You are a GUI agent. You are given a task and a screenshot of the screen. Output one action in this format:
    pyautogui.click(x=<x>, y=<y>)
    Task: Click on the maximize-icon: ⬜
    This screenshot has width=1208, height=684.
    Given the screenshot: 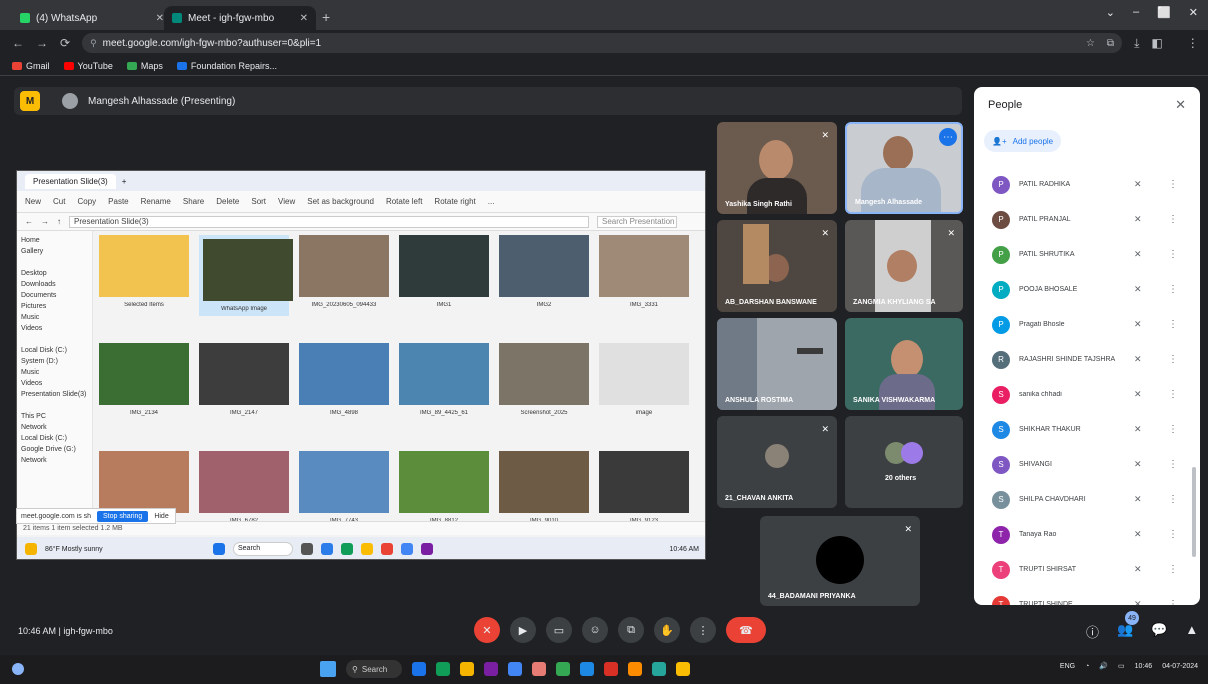 What is the action you would take?
    pyautogui.click(x=1164, y=12)
    